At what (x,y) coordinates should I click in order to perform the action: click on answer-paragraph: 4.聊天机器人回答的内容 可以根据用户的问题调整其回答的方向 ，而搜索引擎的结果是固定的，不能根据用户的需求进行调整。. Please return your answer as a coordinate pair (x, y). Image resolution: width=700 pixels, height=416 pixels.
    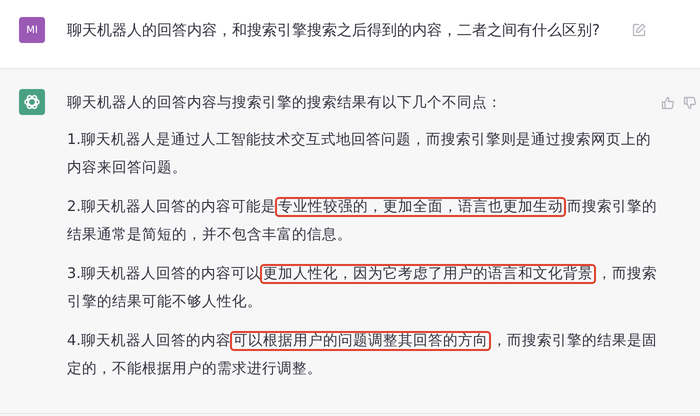
    Looking at the image, I should click on (362, 355).